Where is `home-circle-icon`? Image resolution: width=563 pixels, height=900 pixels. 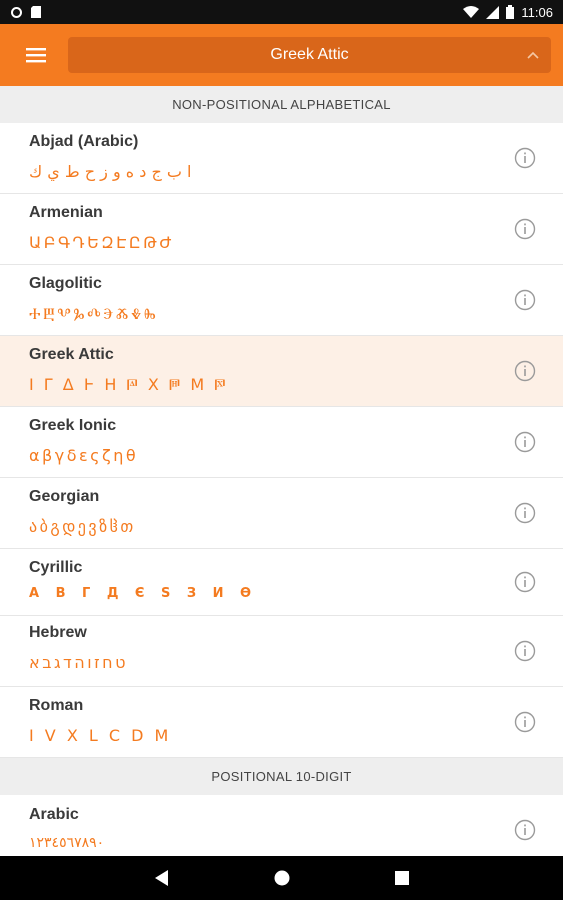
home-circle-icon is located at coordinates (281, 878).